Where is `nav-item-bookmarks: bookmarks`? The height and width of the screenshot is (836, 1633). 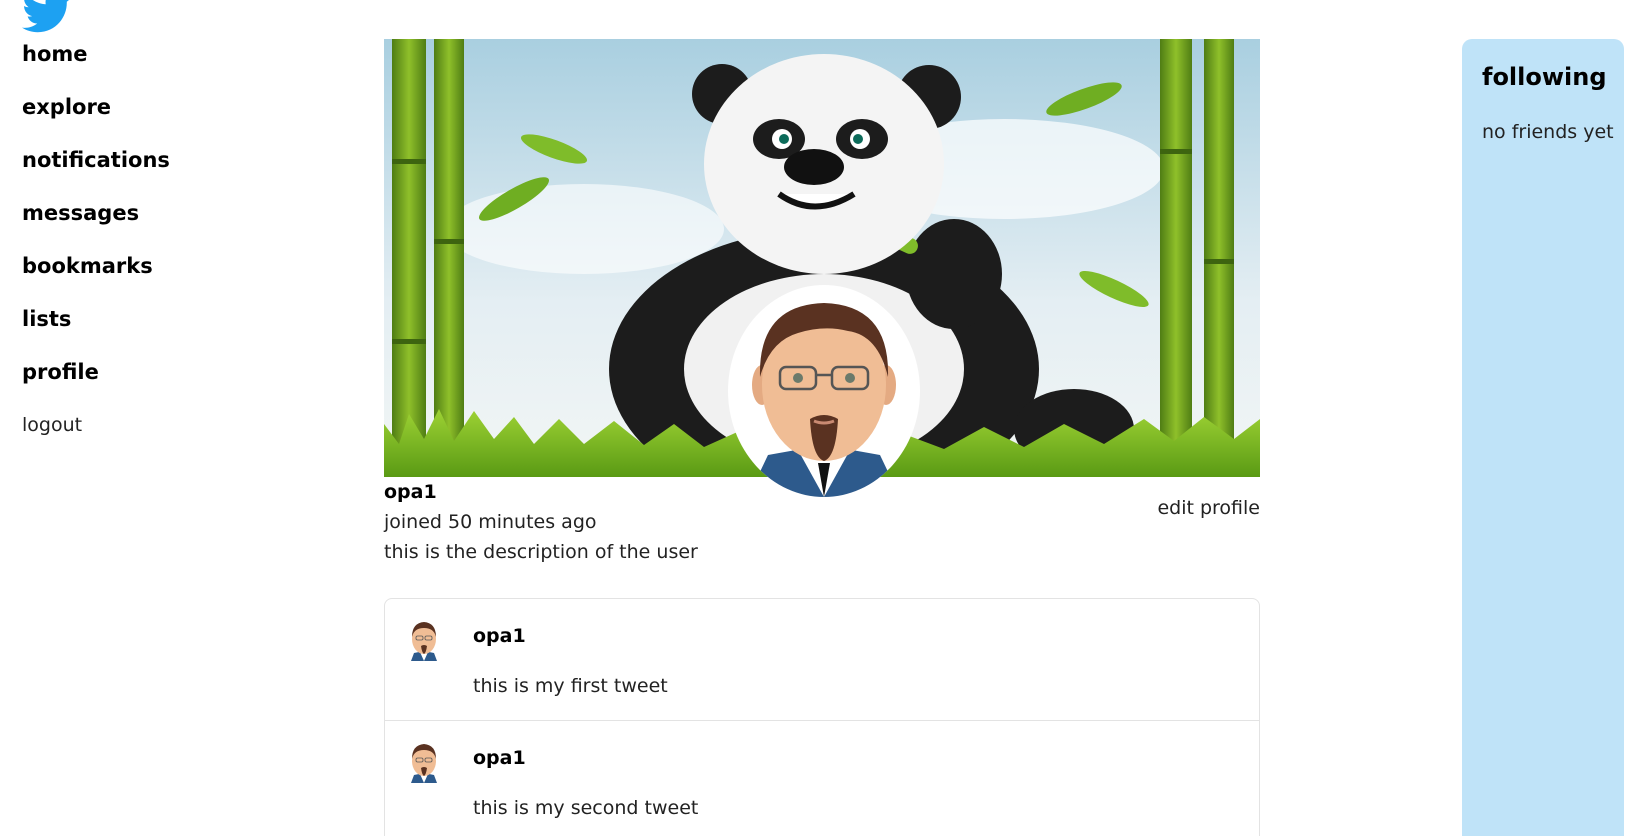 nav-item-bookmarks: bookmarks is located at coordinates (87, 266).